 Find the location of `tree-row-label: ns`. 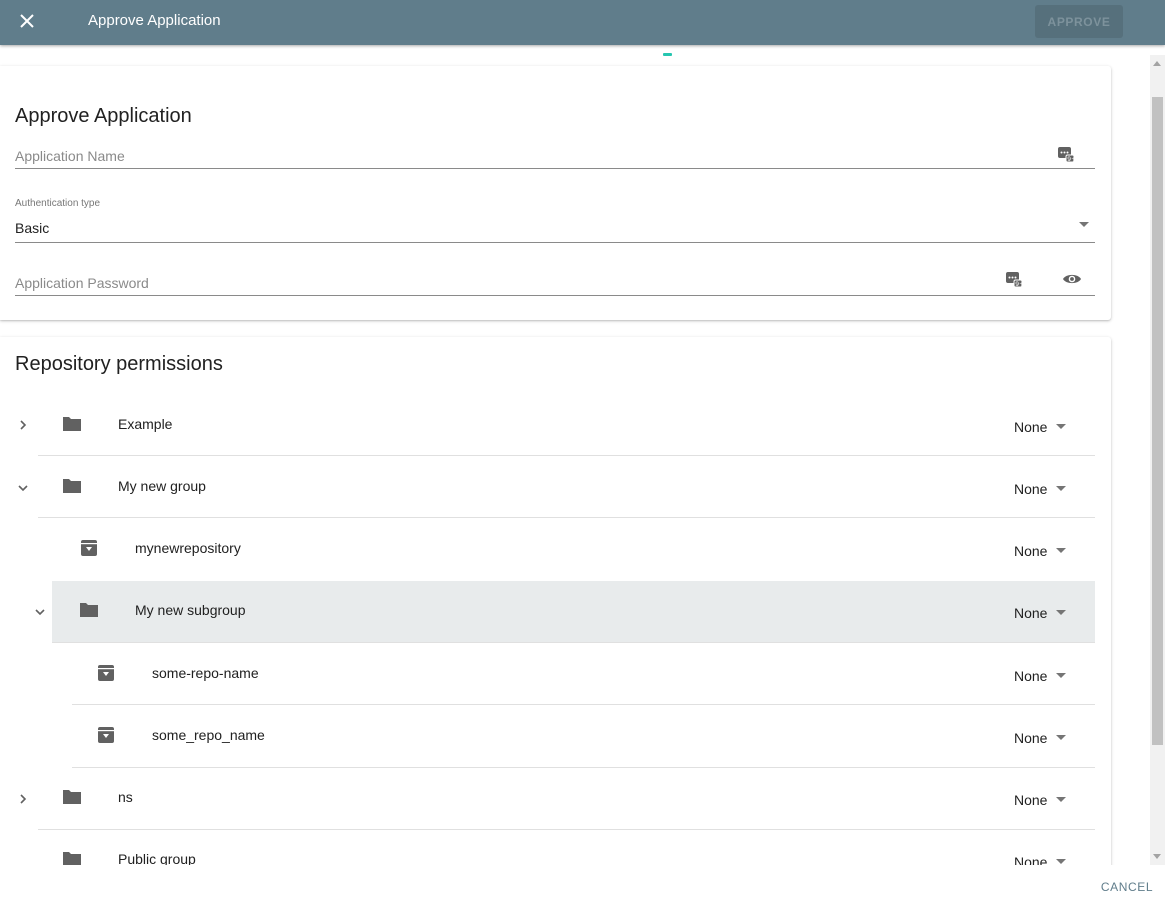

tree-row-label: ns is located at coordinates (125, 797).